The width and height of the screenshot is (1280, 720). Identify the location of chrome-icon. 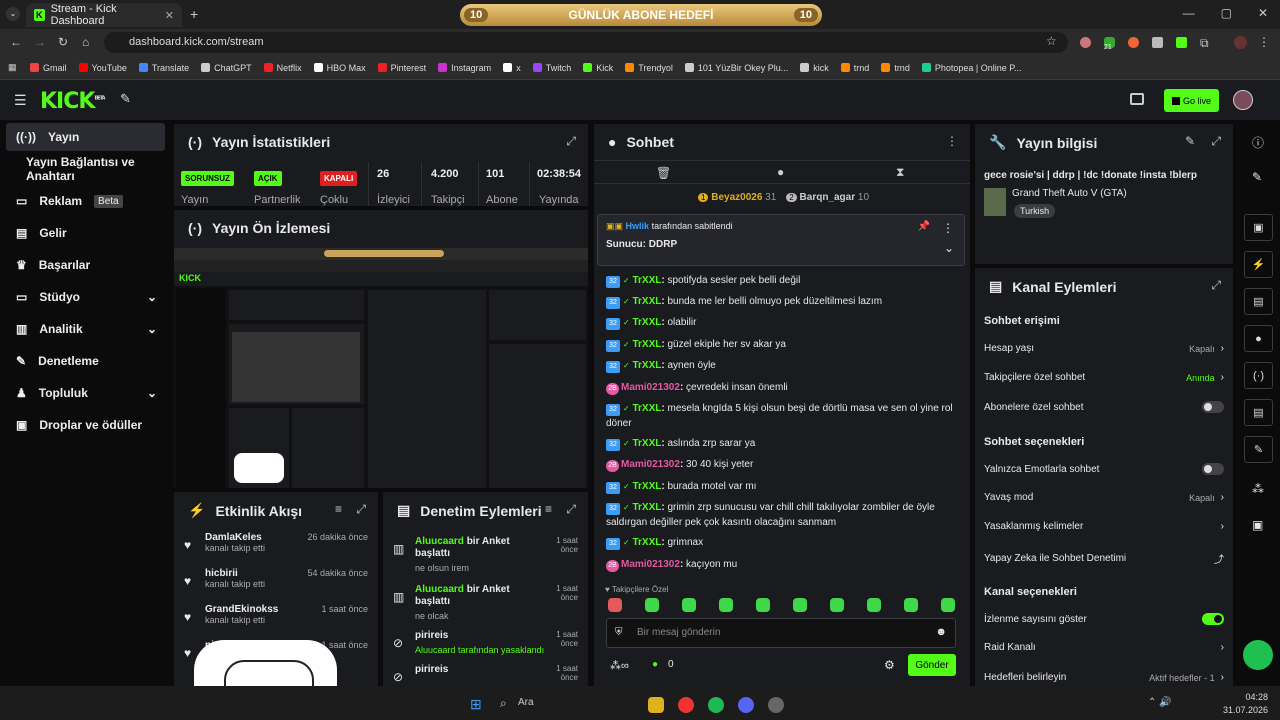
(686, 705).